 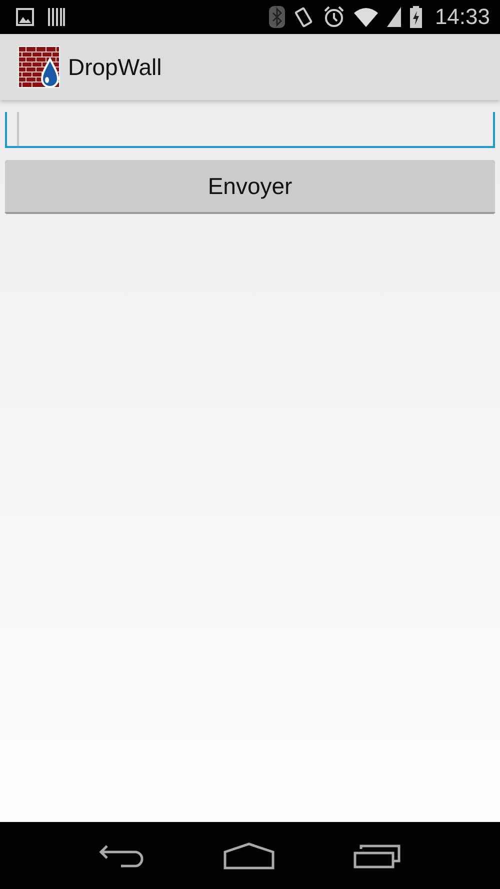 I want to click on vibrate-icon, so click(x=304, y=17).